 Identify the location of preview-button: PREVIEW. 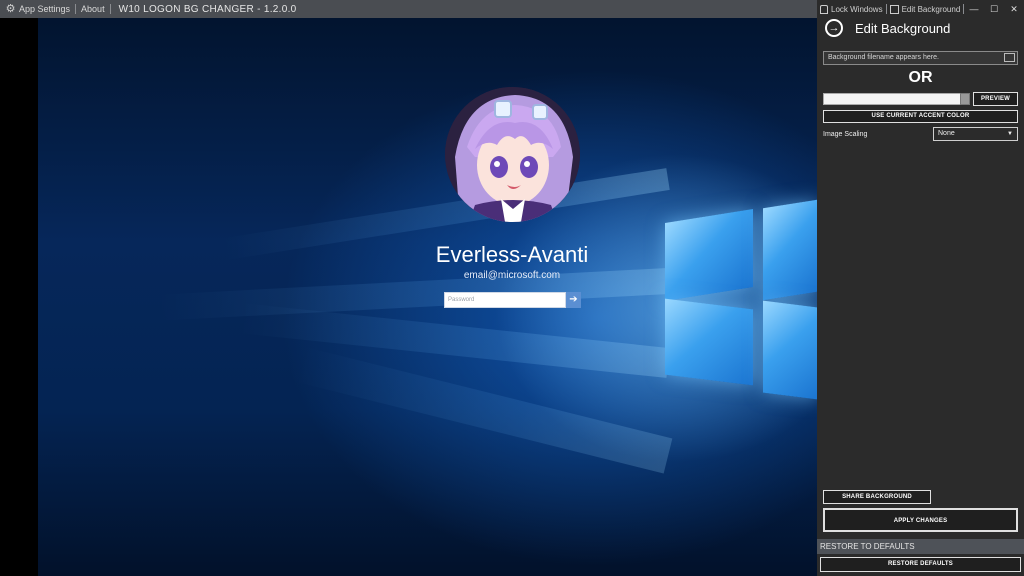
(995, 99).